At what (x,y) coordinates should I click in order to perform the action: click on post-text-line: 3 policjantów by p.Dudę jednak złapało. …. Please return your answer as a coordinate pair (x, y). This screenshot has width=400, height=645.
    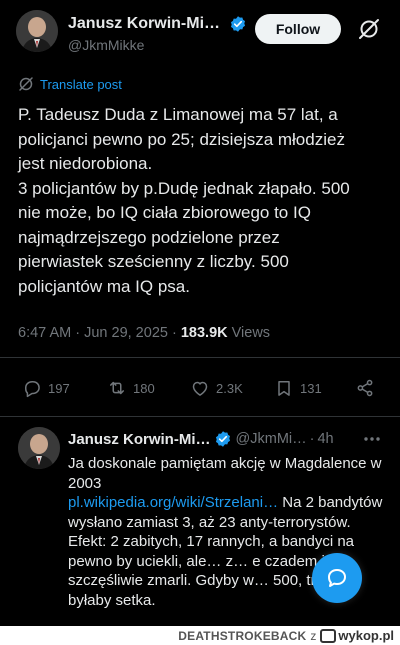
    Looking at the image, I should click on (184, 188).